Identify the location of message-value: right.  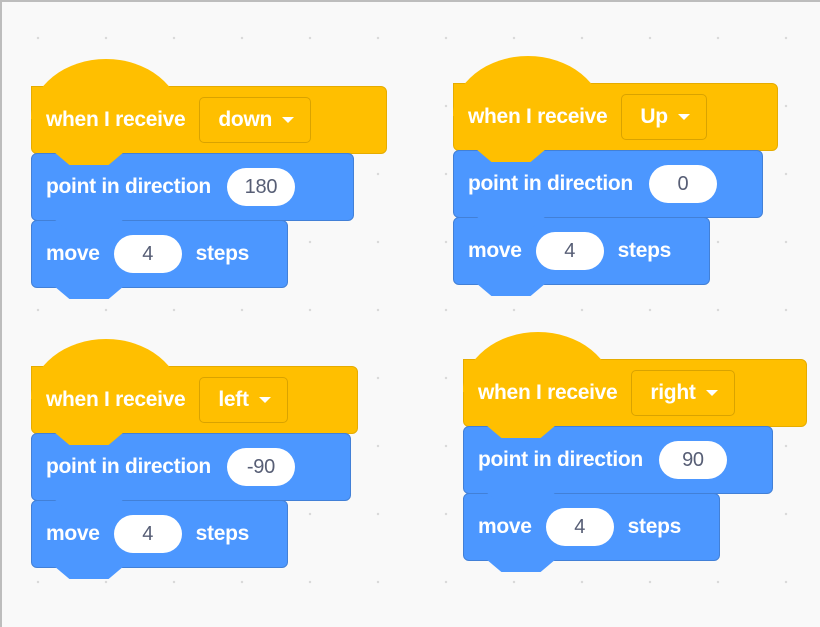
(673, 392).